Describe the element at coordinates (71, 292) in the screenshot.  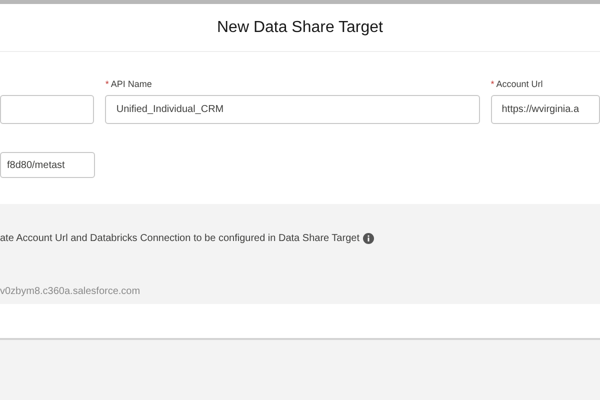
I see `url-value: v0zbym8.c360a.salesforce.com` at that location.